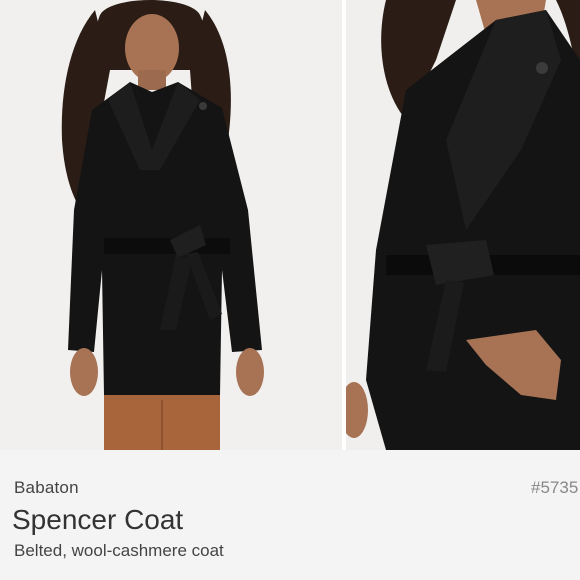  I want to click on product-subtitle: Belted, wool-cashmere coat, so click(119, 550).